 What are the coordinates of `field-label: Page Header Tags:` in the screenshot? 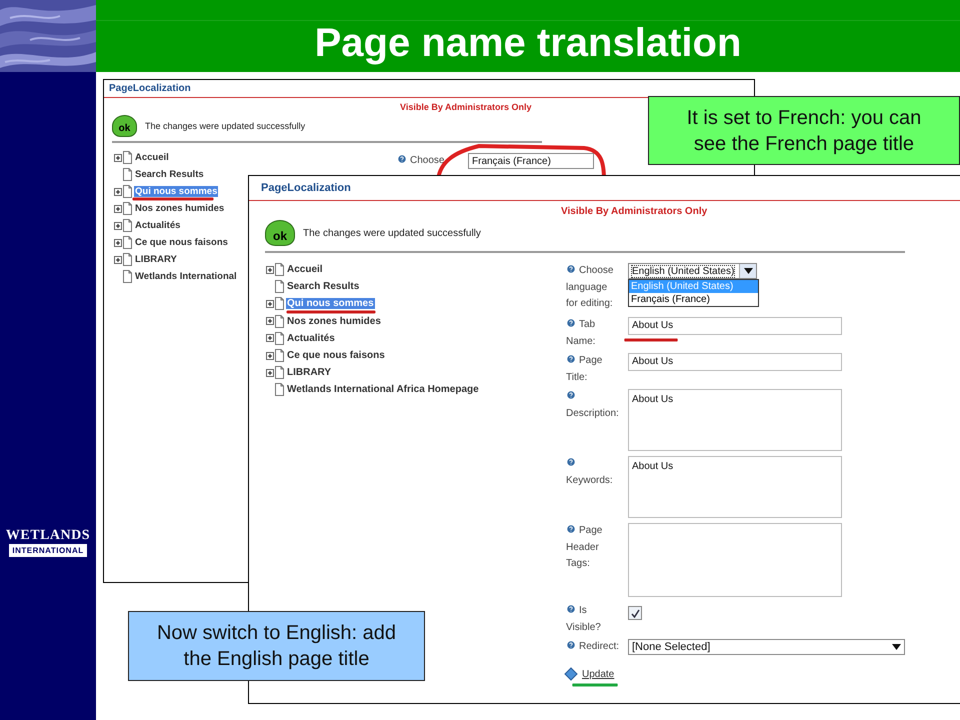 It's located at (585, 547).